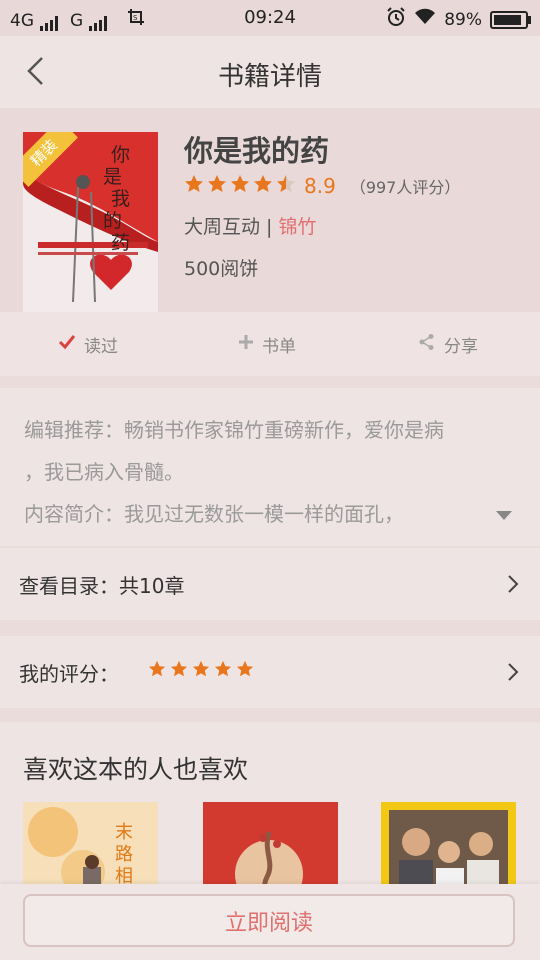  I want to click on check-icon, so click(67, 344).